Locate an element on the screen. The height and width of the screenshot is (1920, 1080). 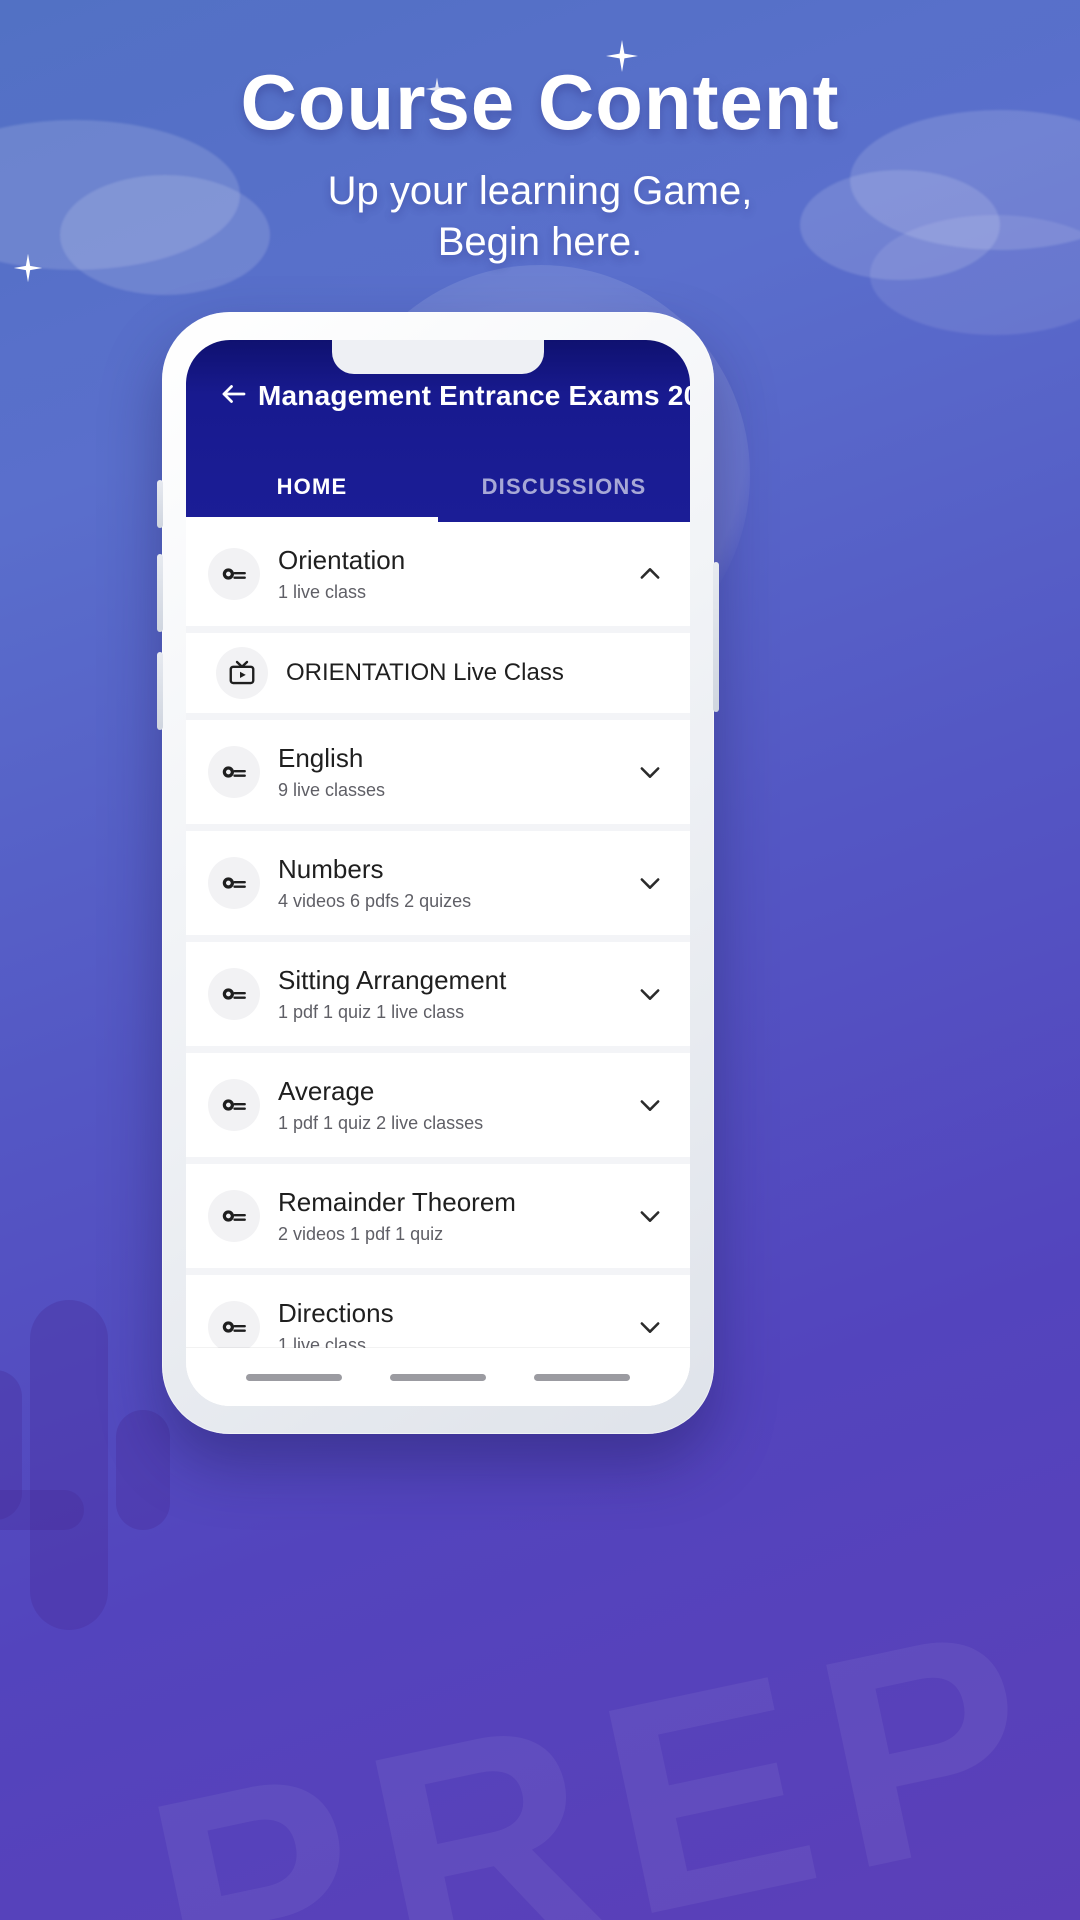
app-bar-title: Management Entrance Exams 2021 is located at coordinates (474, 395).